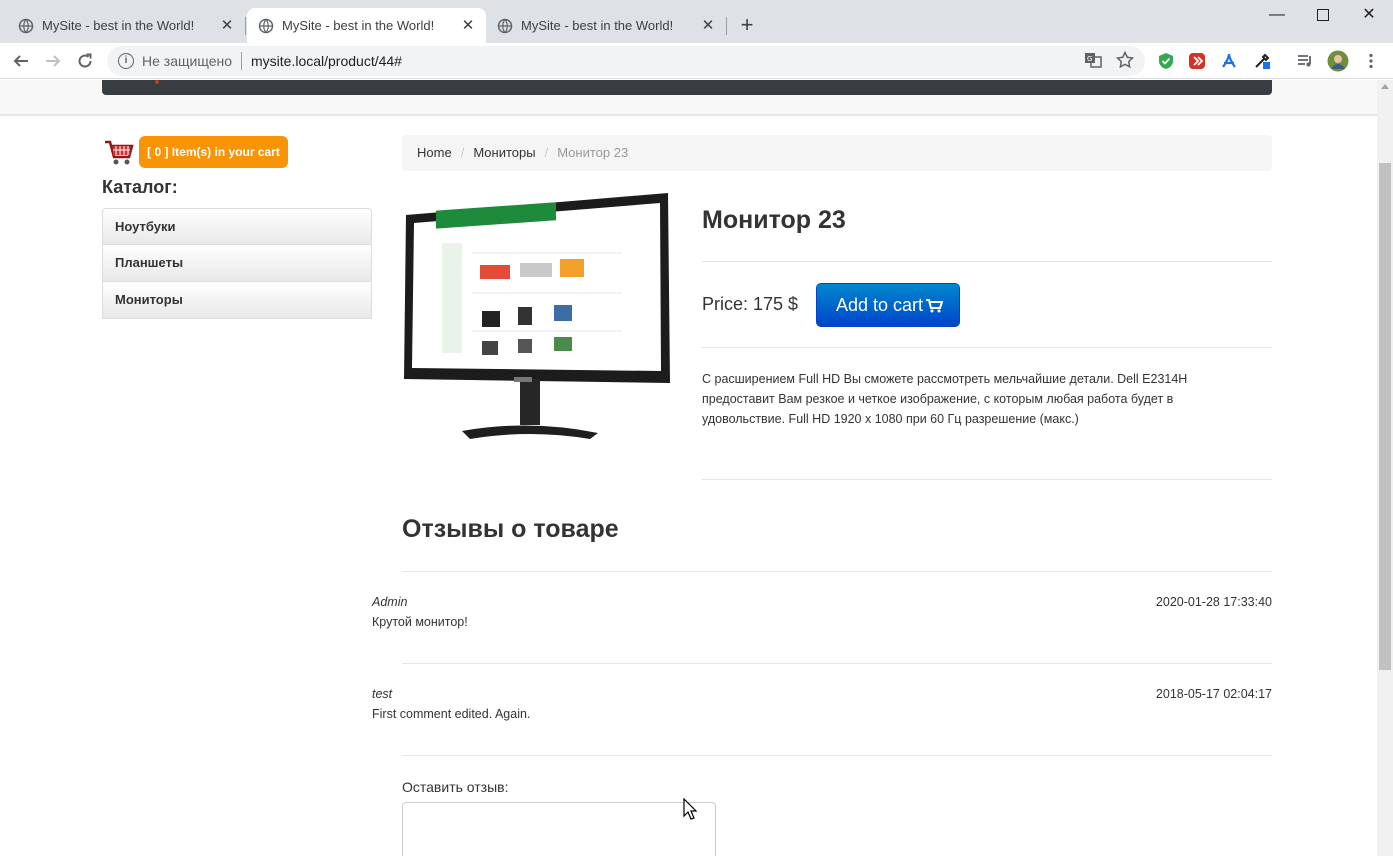 The width and height of the screenshot is (1393, 856). What do you see at coordinates (213, 152) in the screenshot?
I see `cart-items-button: [ 0 ] Item(s) in your cart` at bounding box center [213, 152].